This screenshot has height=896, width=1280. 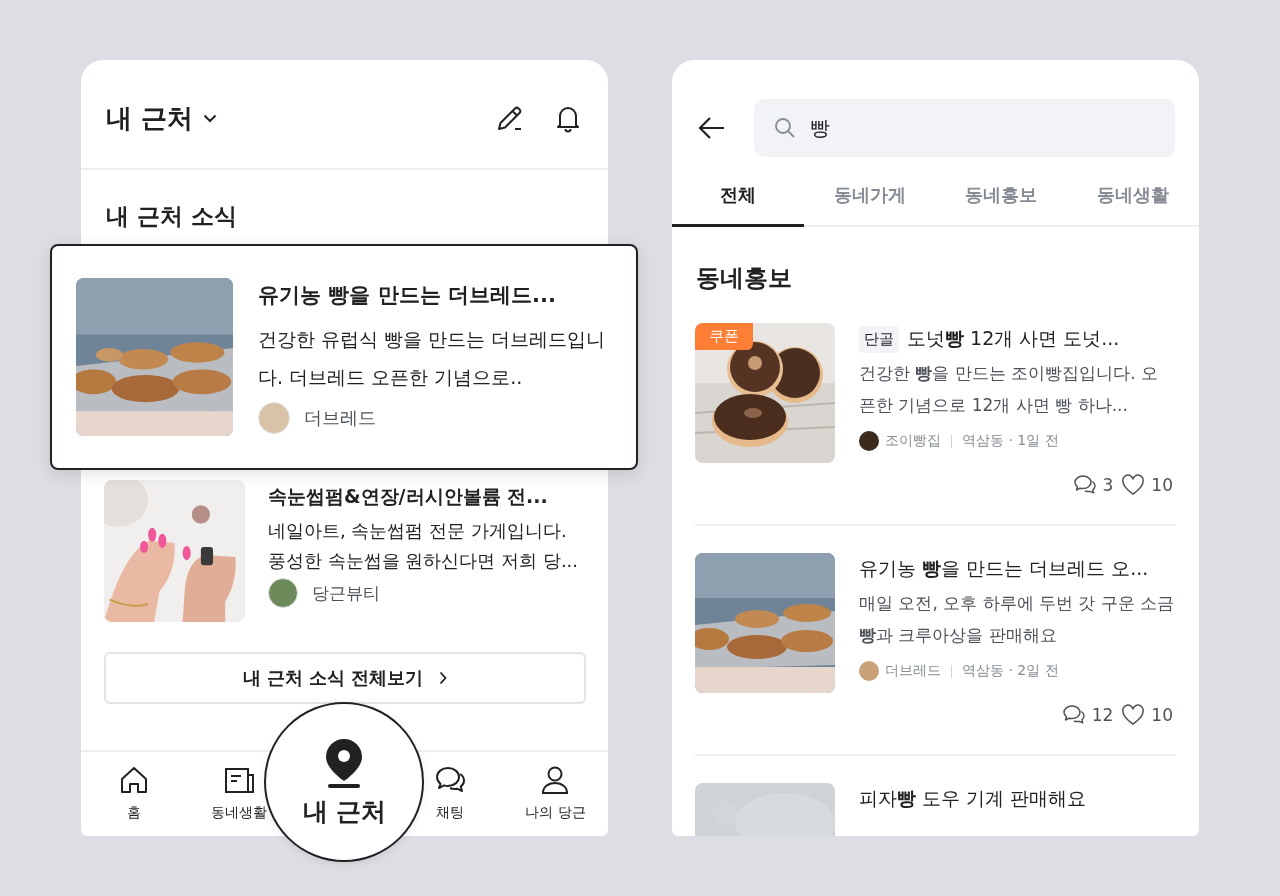 What do you see at coordinates (443, 678) in the screenshot?
I see `chevron-right-icon` at bounding box center [443, 678].